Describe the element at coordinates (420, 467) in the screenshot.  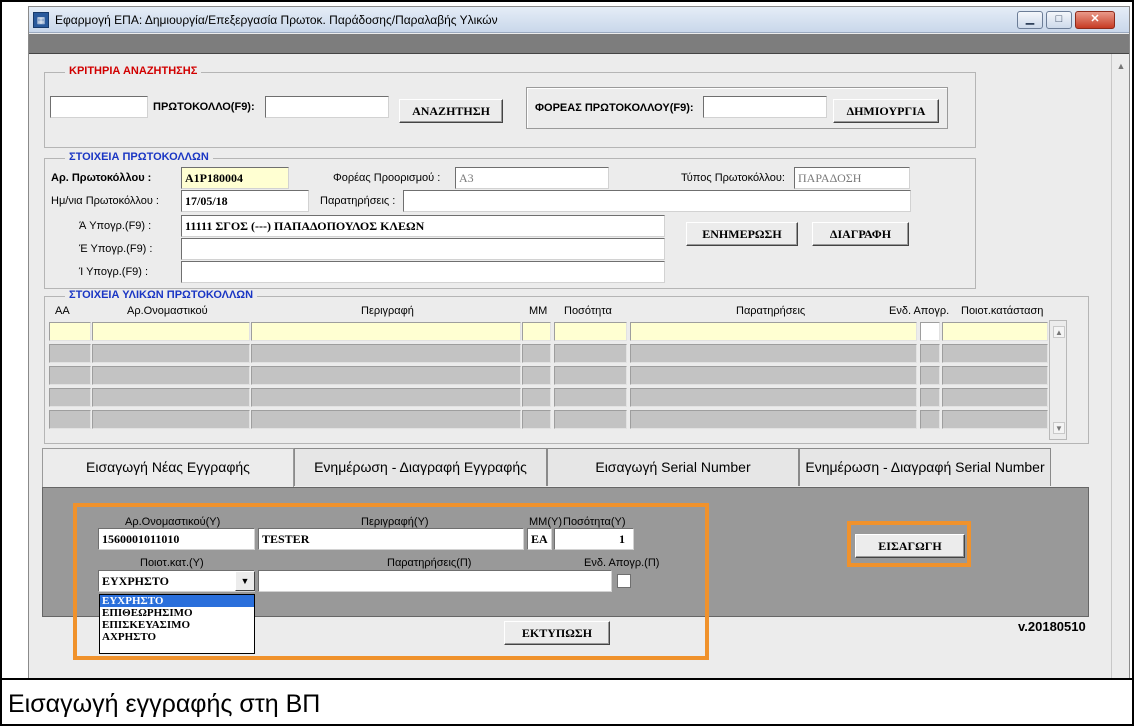
I see `tab-update-delete-entry: Ενημέρωση - Διαγραφή Εγγραφής` at that location.